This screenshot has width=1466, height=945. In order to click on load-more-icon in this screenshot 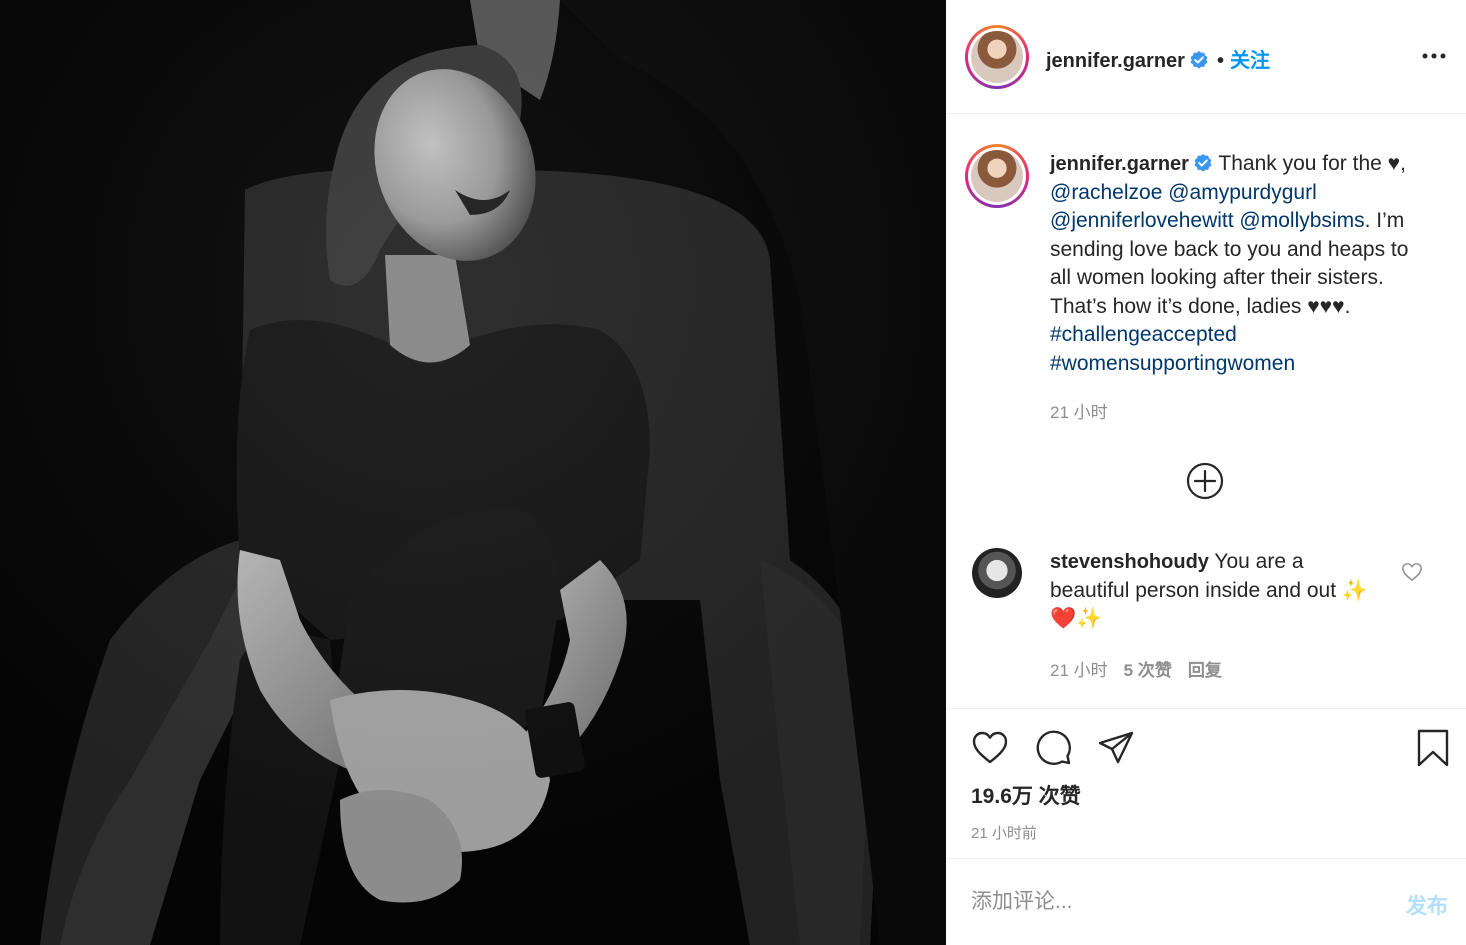, I will do `click(1205, 481)`.